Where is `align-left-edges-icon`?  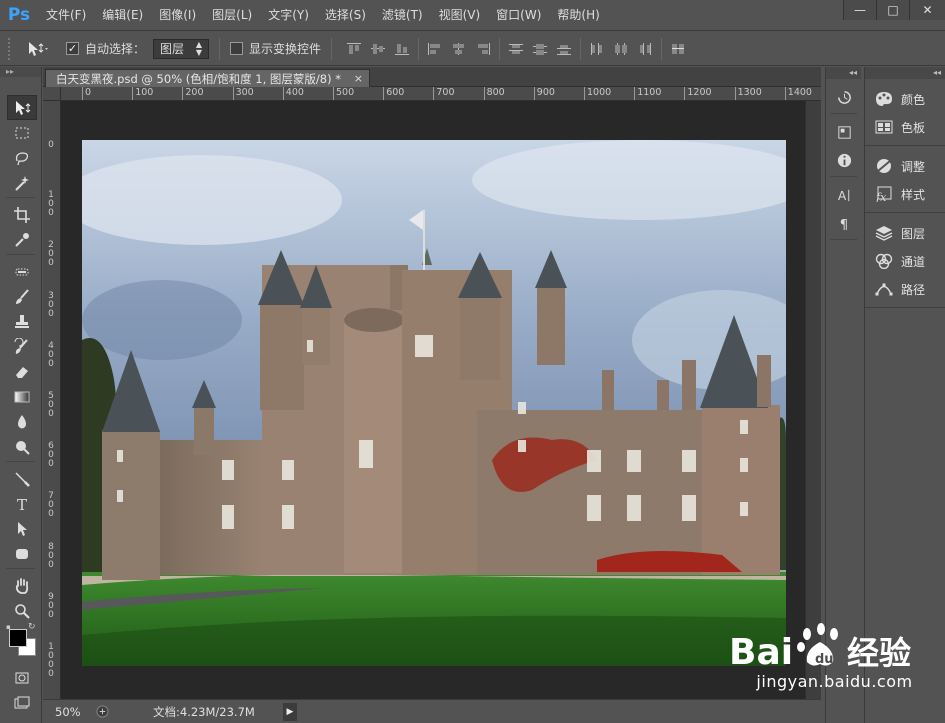
align-left-edges-icon is located at coordinates (435, 49).